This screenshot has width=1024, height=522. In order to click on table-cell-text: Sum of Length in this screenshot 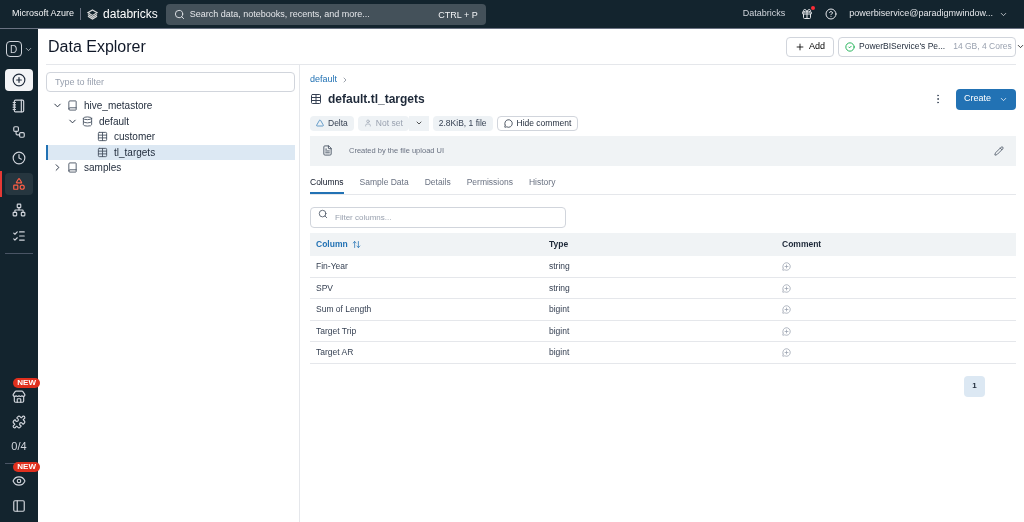, I will do `click(344, 309)`.